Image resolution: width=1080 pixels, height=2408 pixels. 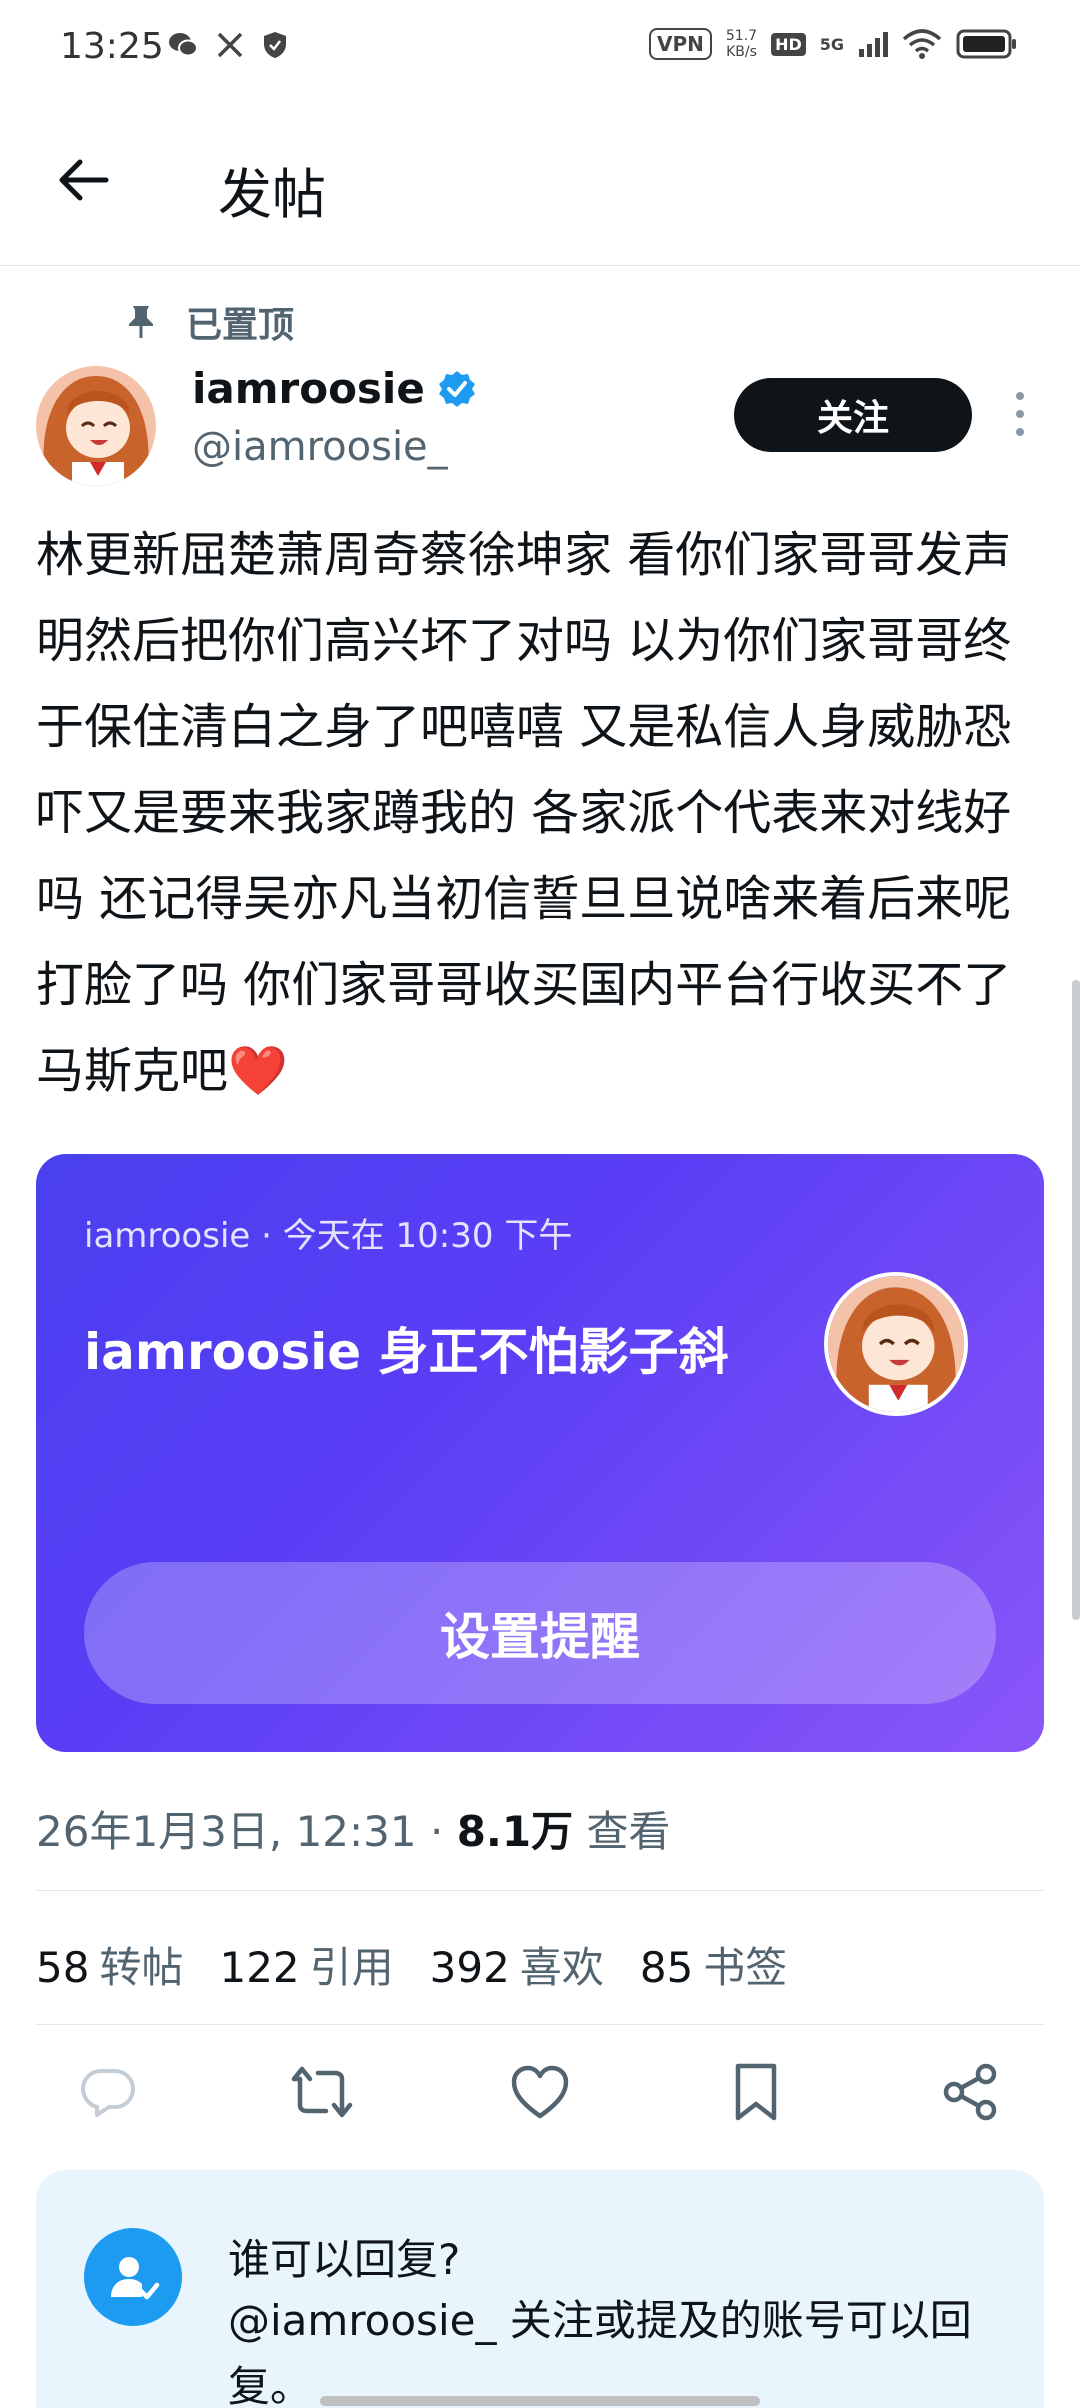 I want to click on action-bar, so click(x=540, y=2095).